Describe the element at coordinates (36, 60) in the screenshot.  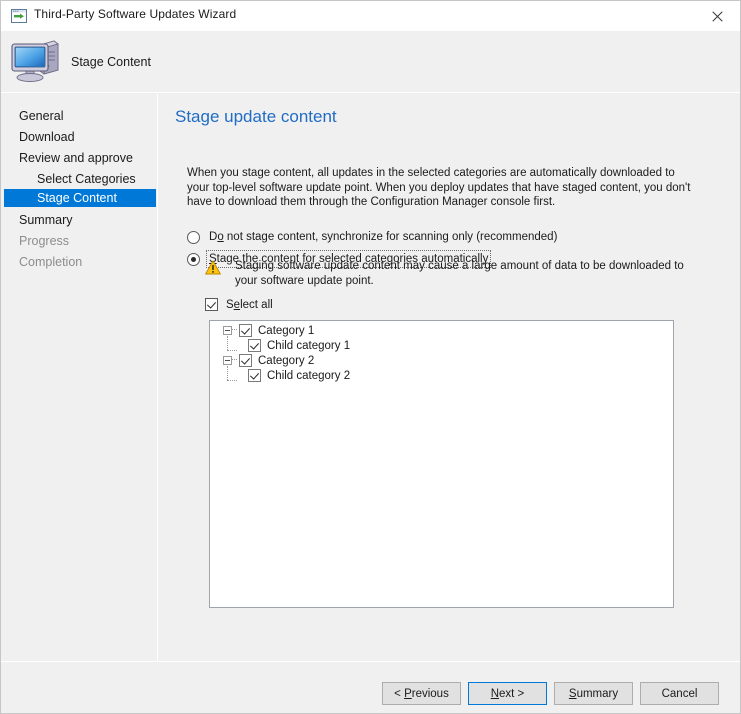
I see `computer-icon` at that location.